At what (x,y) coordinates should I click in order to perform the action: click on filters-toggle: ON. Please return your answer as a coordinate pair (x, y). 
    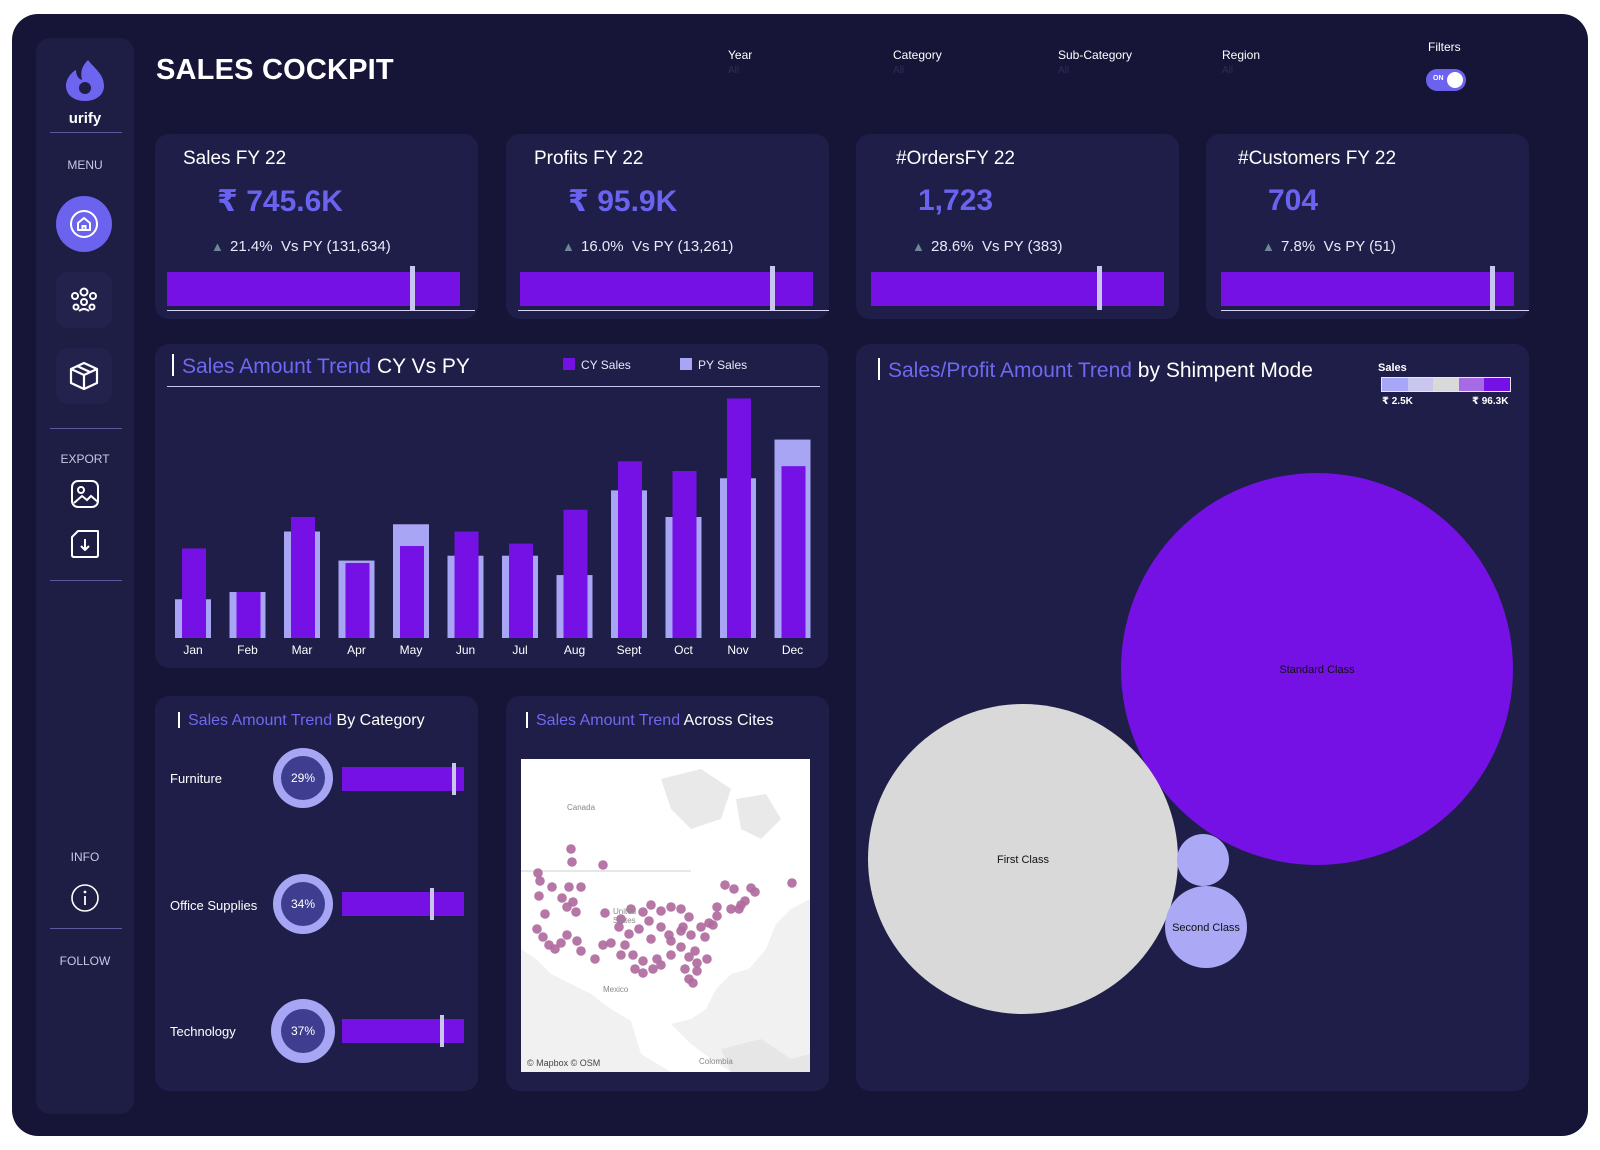
    Looking at the image, I should click on (1446, 80).